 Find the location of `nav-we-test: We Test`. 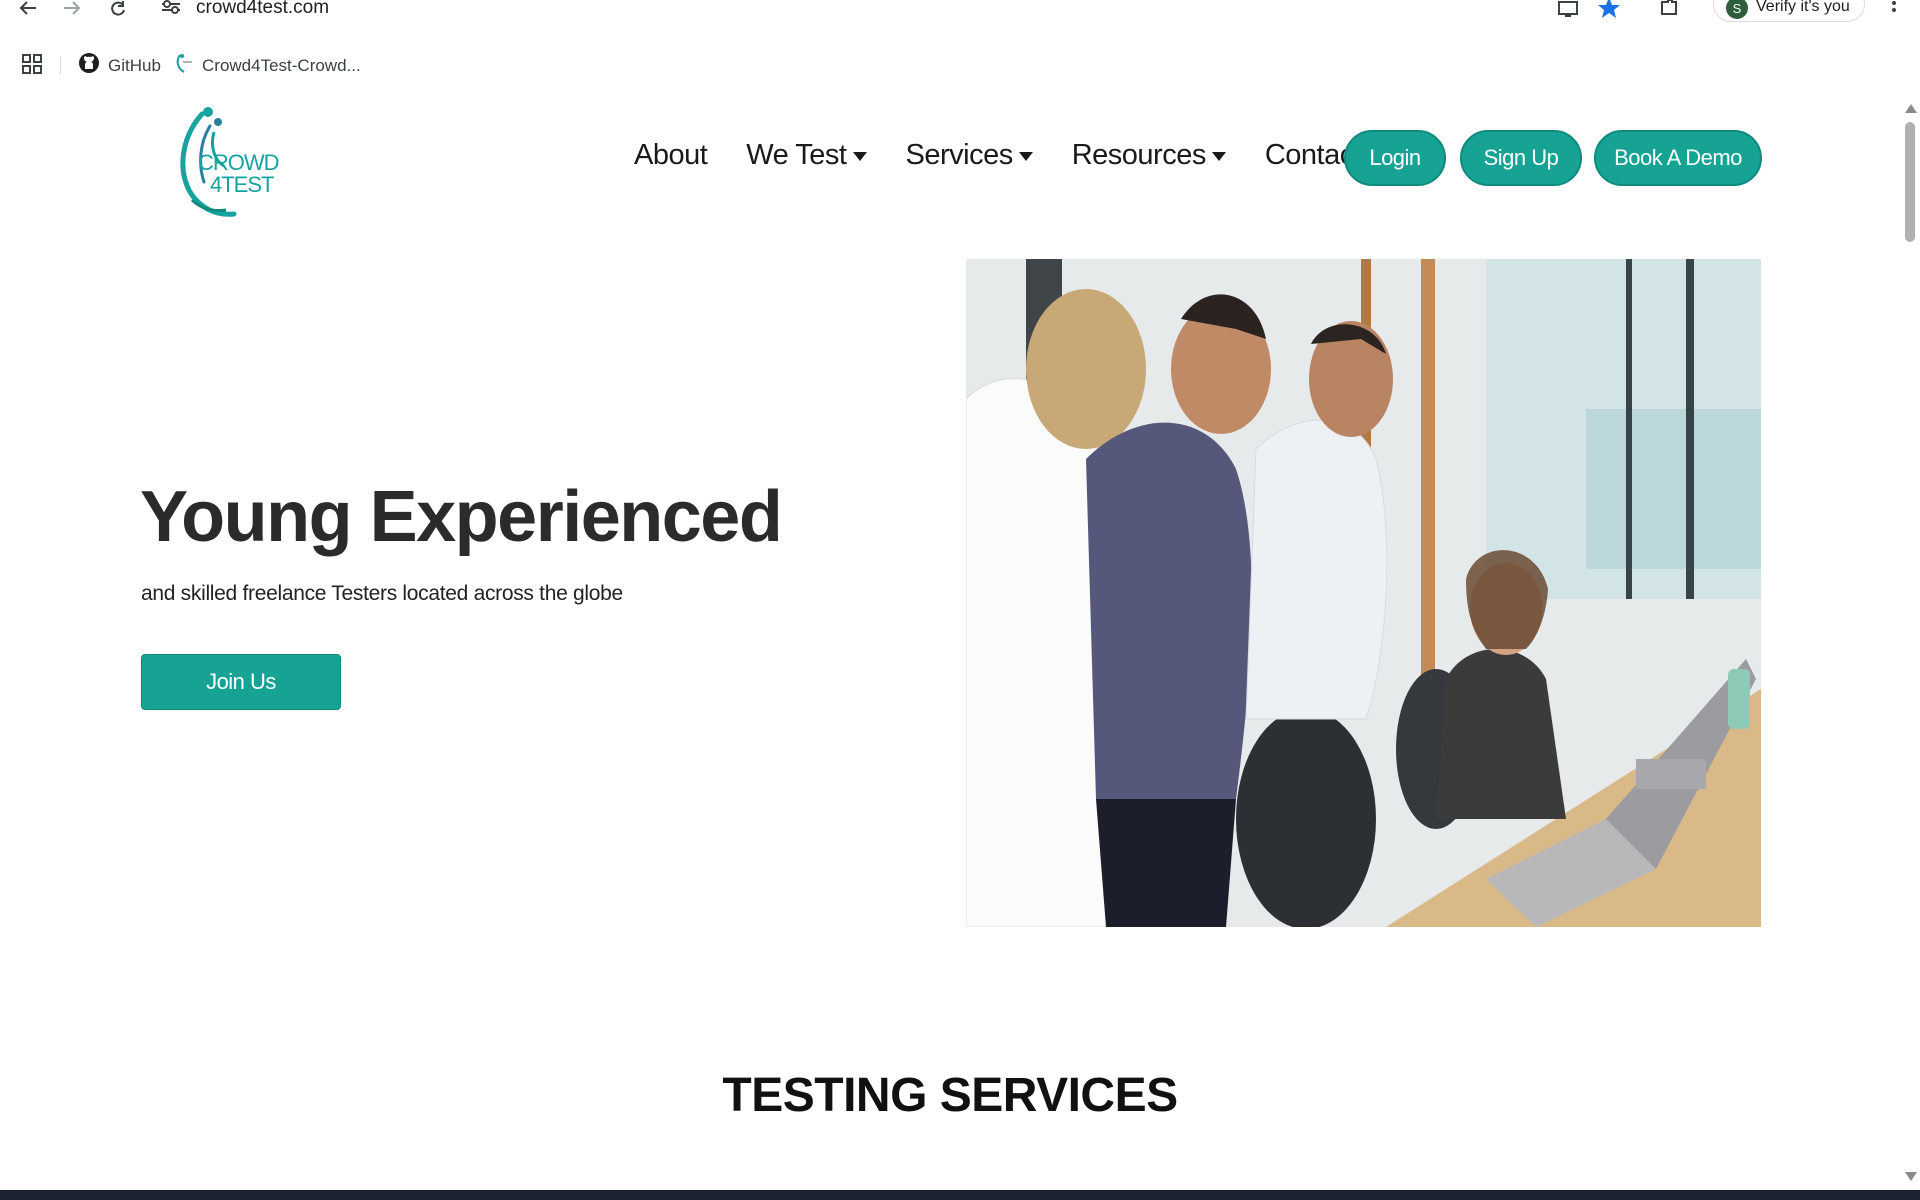

nav-we-test: We Test is located at coordinates (806, 155).